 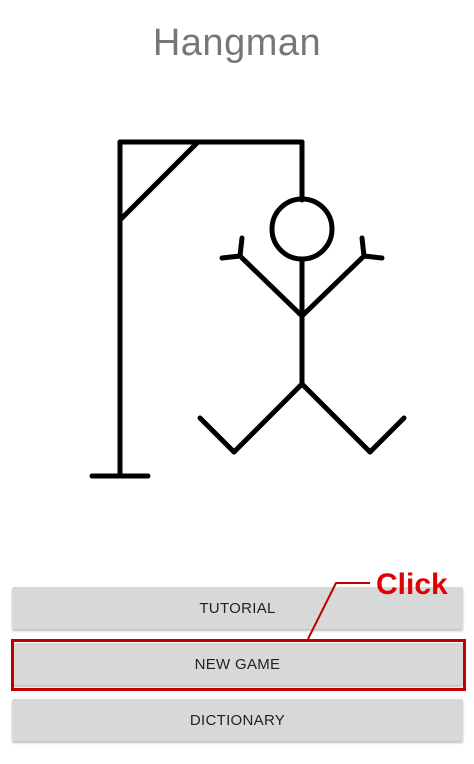 What do you see at coordinates (237, 608) in the screenshot?
I see `tutorial-button-label: TUTORIAL` at bounding box center [237, 608].